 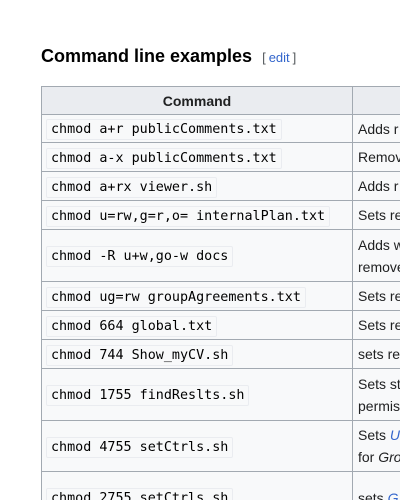 I want to click on description-line: Sets U, so click(x=379, y=435).